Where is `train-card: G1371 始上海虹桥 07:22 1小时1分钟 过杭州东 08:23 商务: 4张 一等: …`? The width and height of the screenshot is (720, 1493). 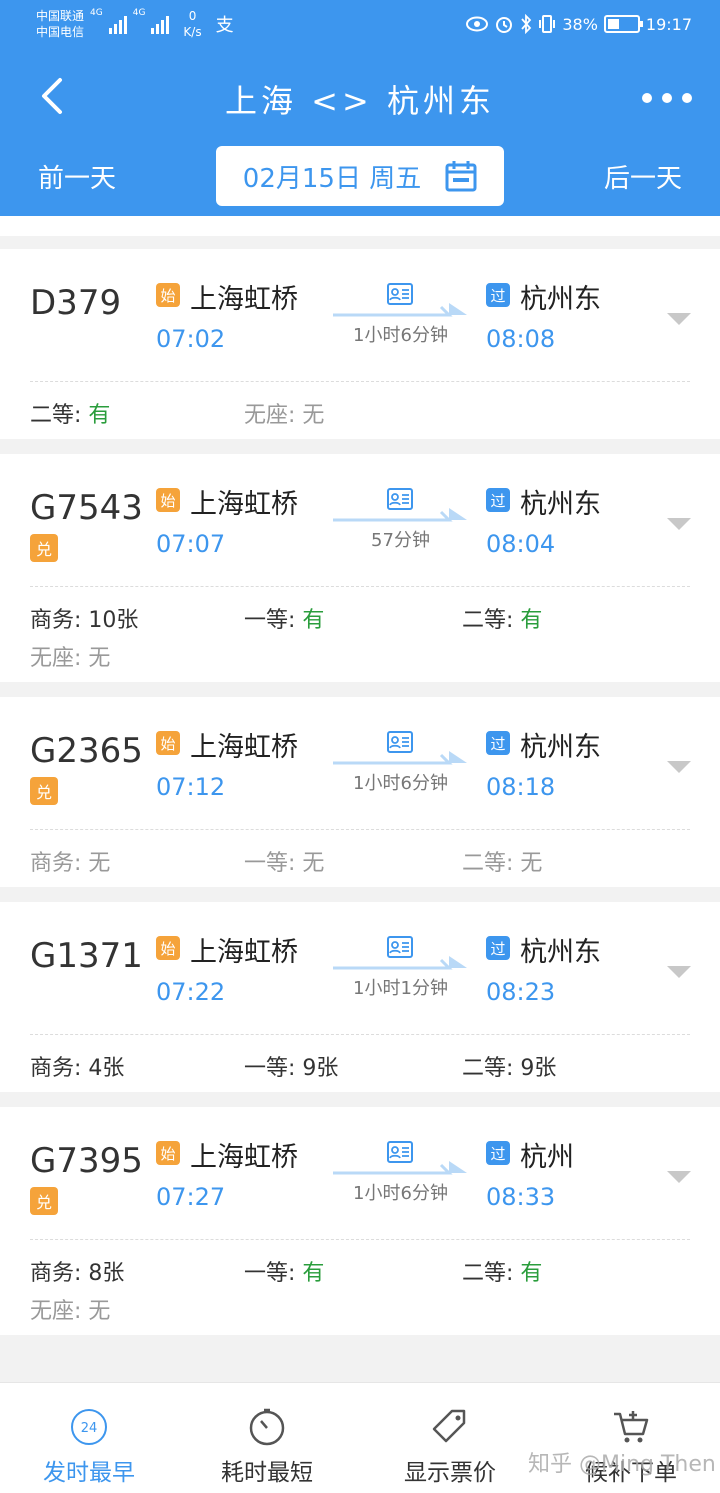
train-card: G1371 始上海虹桥 07:22 1小时1分钟 过杭州东 08:23 商务: 4张 一等: … is located at coordinates (360, 997).